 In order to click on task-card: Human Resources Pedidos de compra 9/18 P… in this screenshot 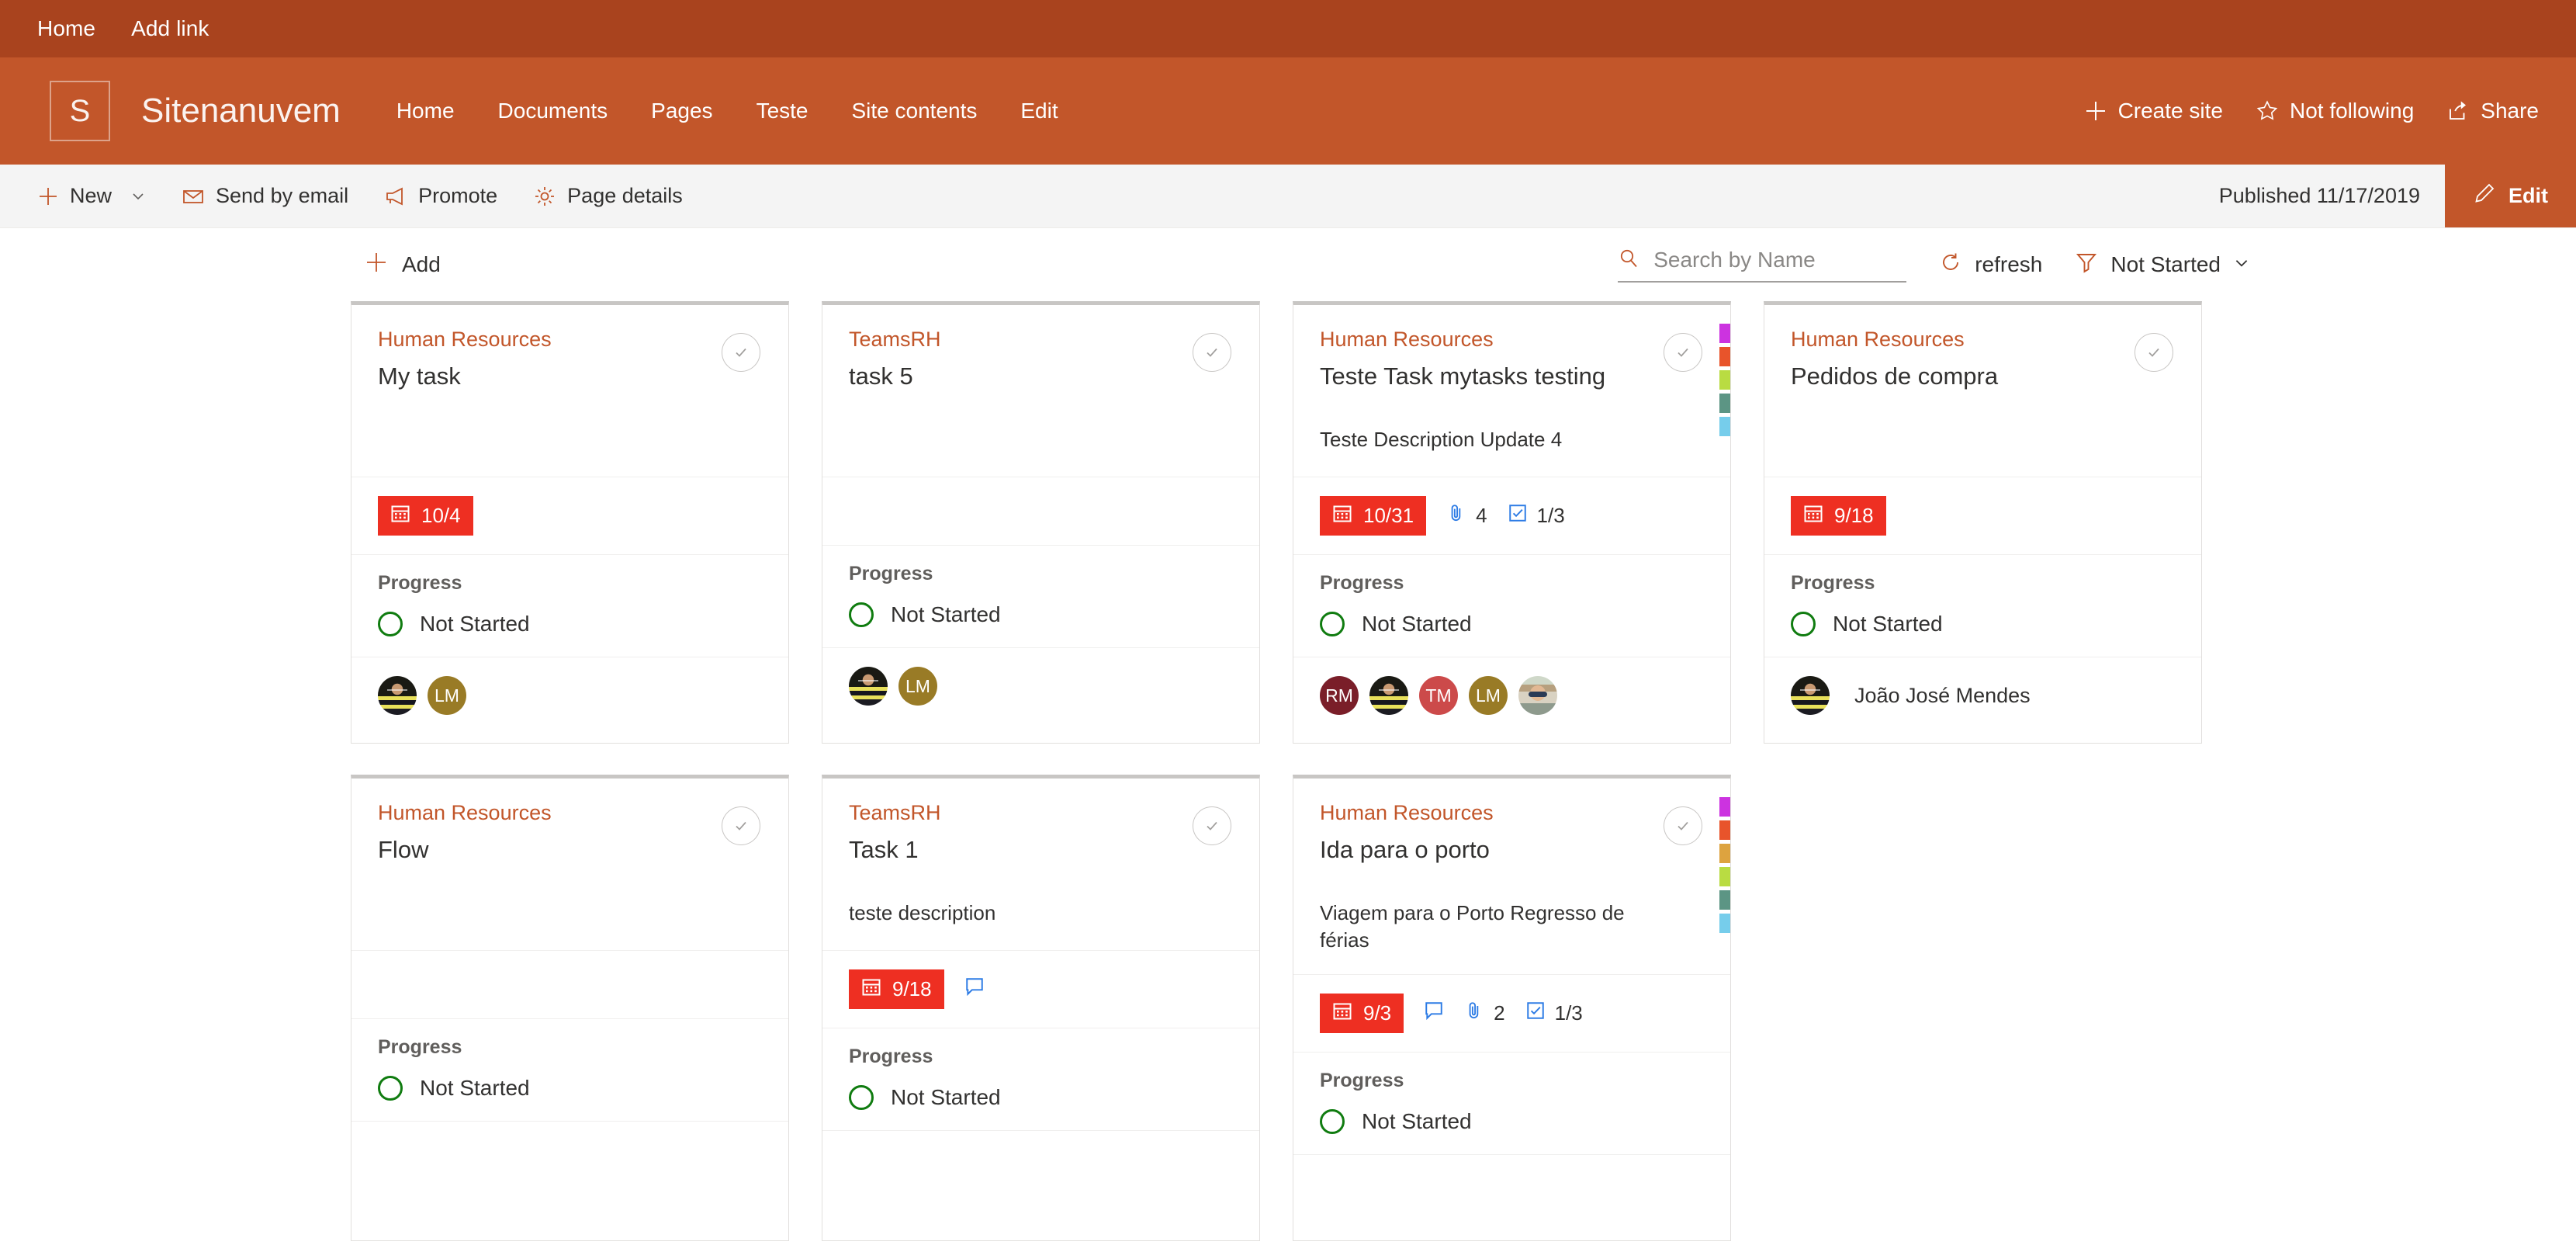, I will do `click(1983, 522)`.